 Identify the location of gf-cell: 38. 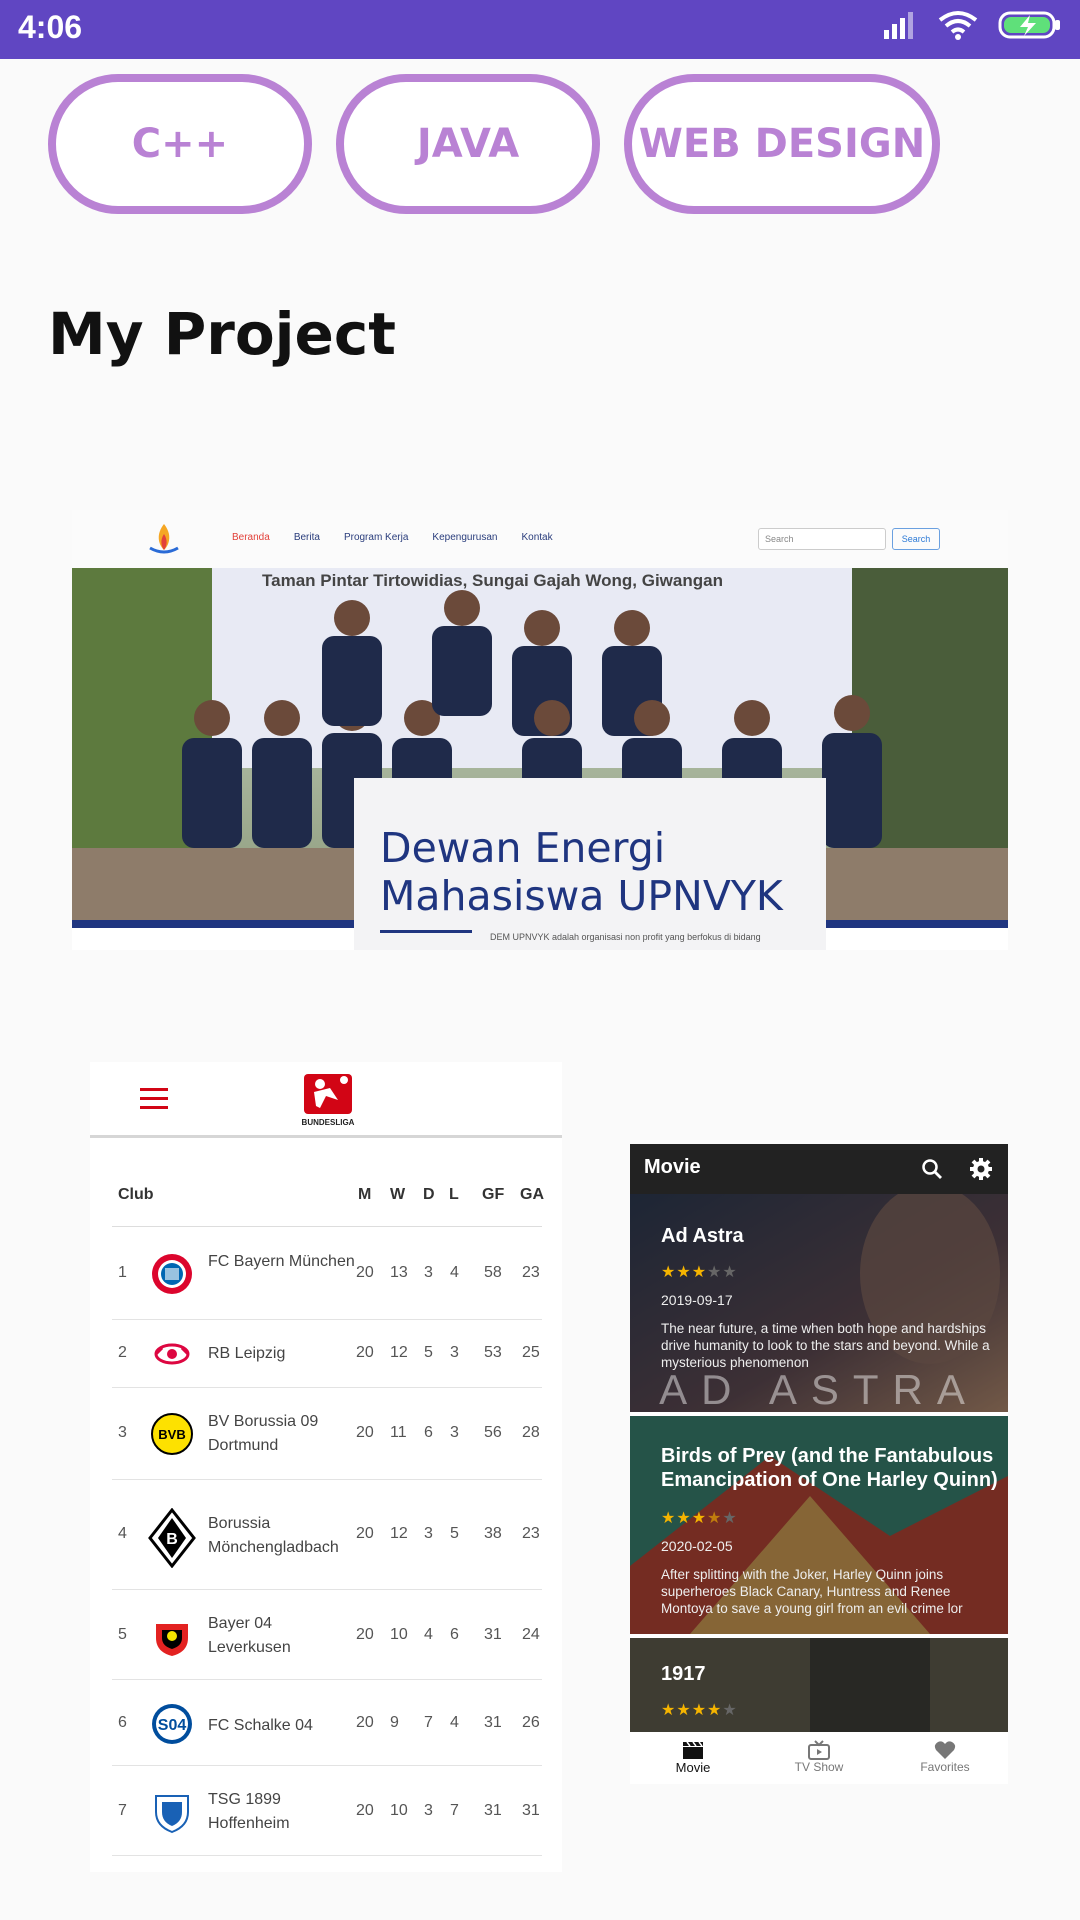
(493, 1533).